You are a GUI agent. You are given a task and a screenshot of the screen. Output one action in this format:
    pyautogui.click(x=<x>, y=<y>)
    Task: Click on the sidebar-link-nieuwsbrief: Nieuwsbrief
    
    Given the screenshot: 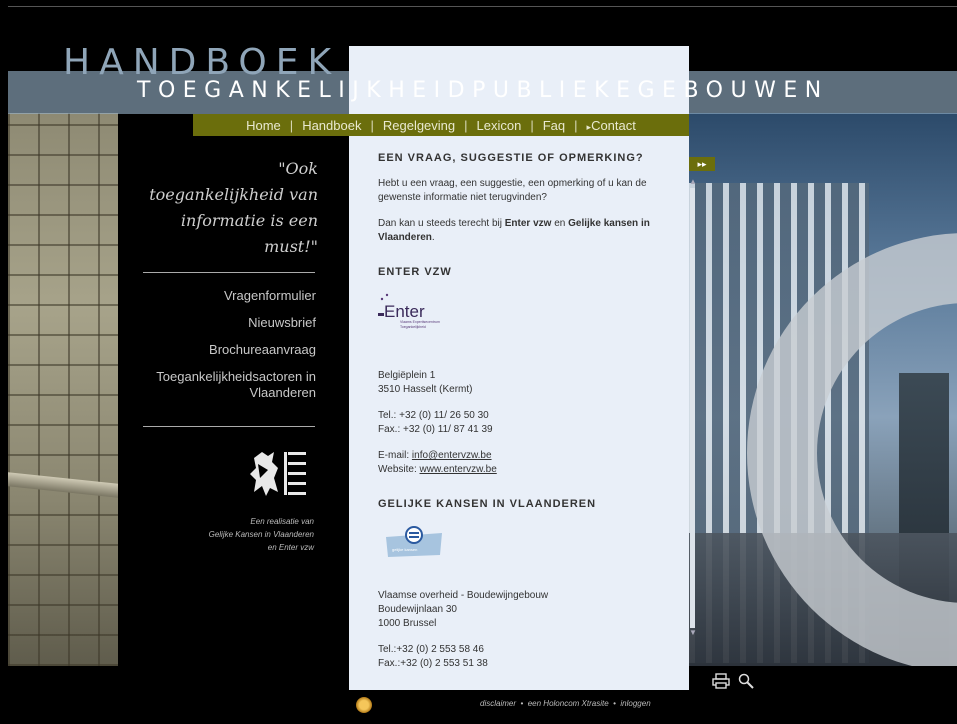 What is the action you would take?
    pyautogui.click(x=228, y=323)
    